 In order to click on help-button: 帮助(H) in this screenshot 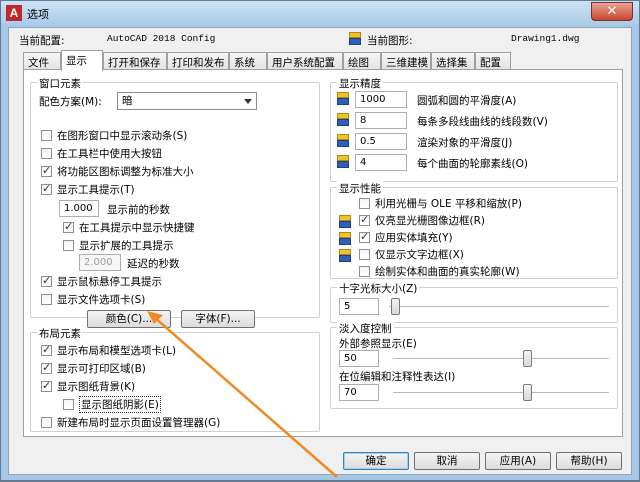, I will do `click(589, 461)`.